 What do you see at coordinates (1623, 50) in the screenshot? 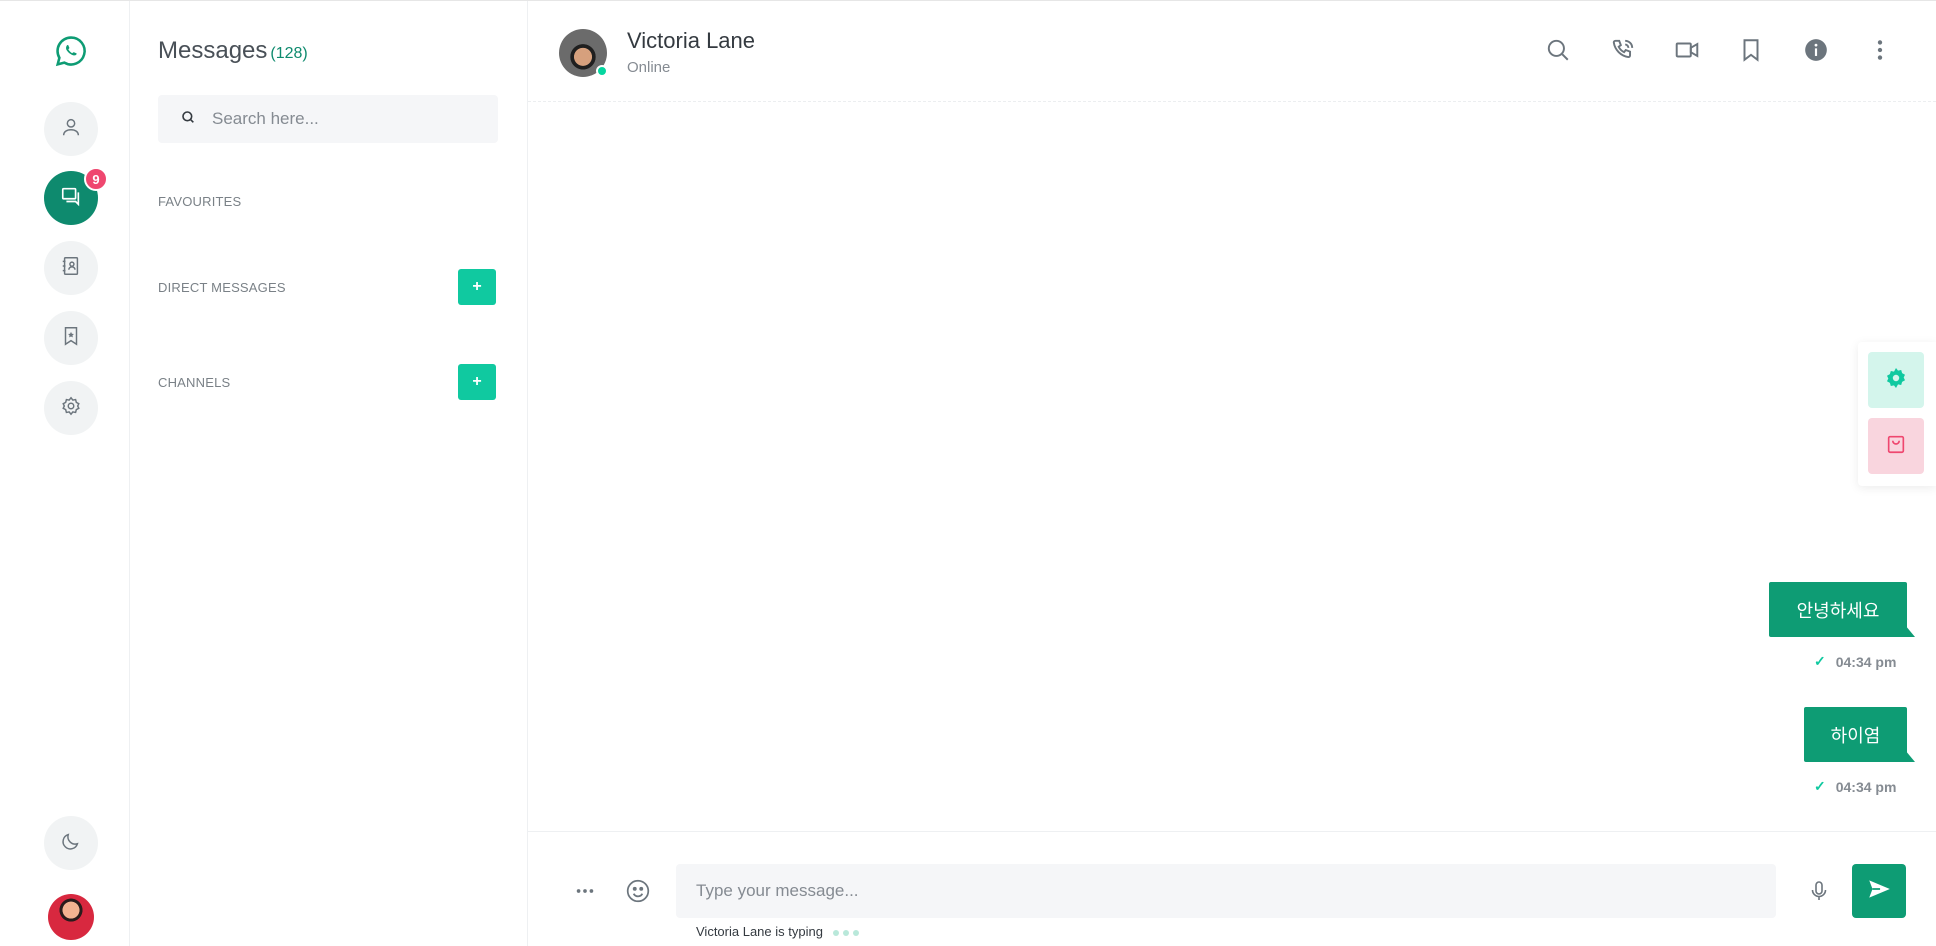
I see `phone-call-icon` at bounding box center [1623, 50].